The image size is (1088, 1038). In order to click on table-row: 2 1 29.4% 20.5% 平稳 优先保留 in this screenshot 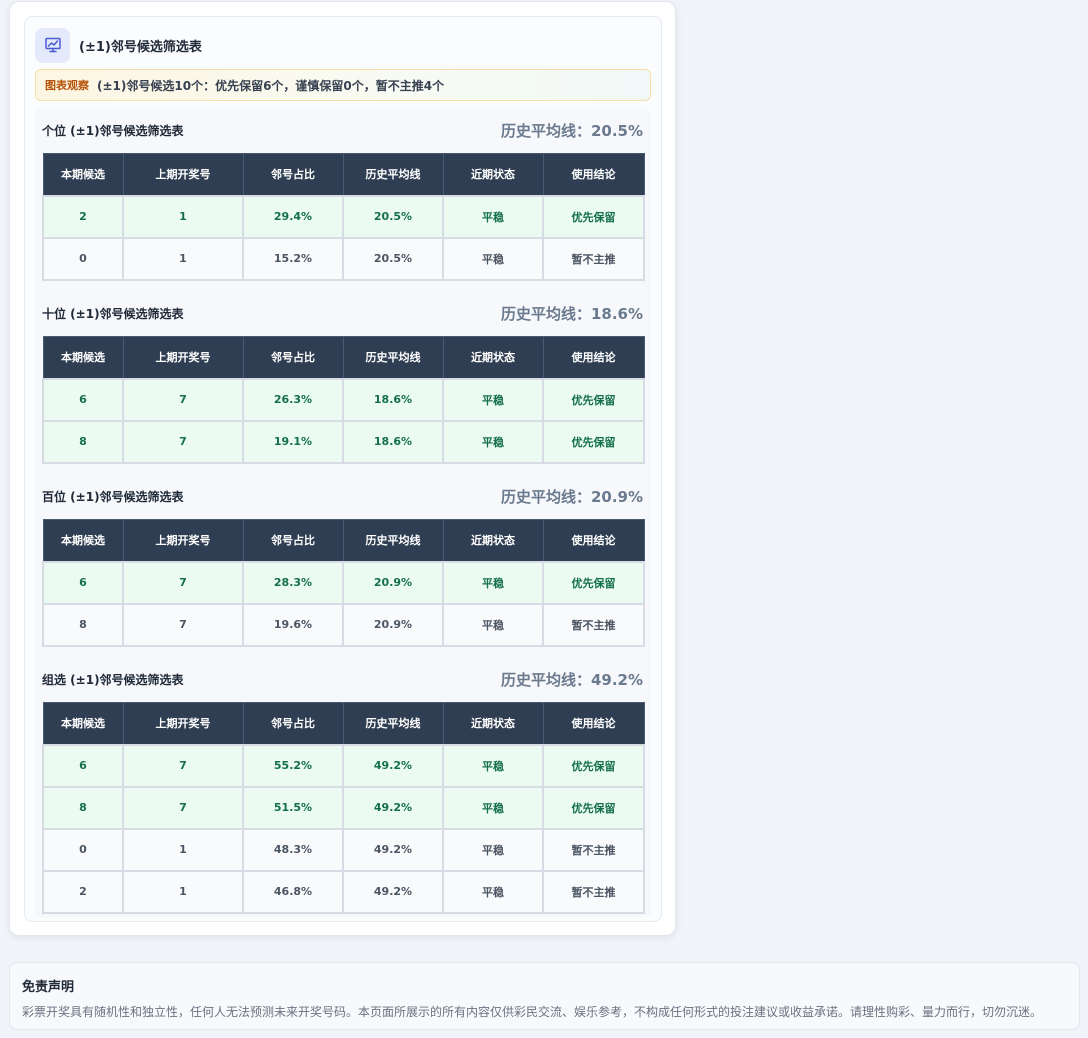, I will do `click(343, 216)`.